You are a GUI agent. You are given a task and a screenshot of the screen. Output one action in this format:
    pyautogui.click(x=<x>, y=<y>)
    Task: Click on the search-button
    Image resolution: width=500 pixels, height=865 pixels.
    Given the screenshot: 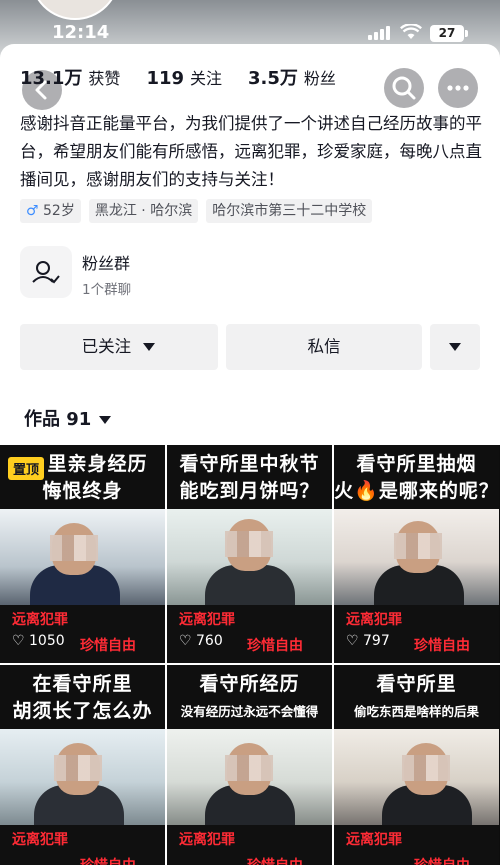 What is the action you would take?
    pyautogui.click(x=404, y=88)
    